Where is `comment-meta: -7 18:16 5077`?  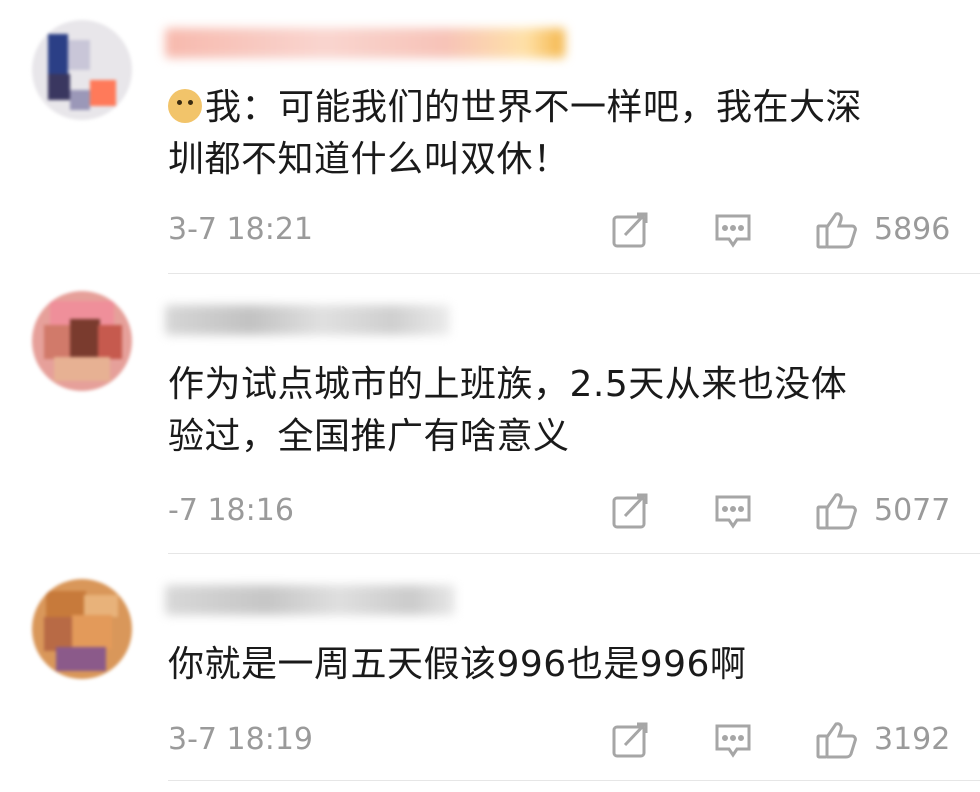 comment-meta: -7 18:16 5077 is located at coordinates (490, 511).